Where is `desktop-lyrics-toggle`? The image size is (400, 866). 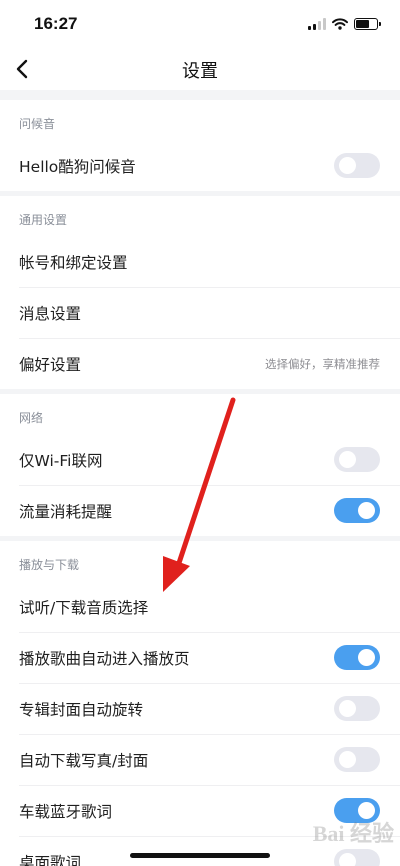
desktop-lyrics-toggle is located at coordinates (357, 857).